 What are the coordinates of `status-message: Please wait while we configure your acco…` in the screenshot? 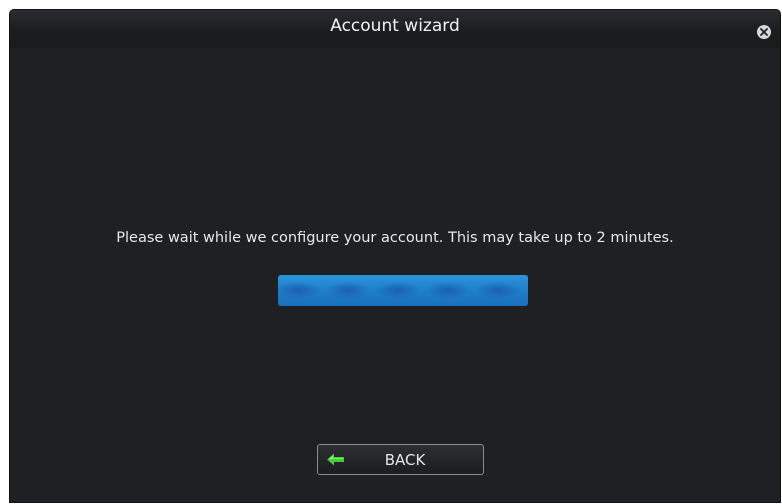 It's located at (395, 238).